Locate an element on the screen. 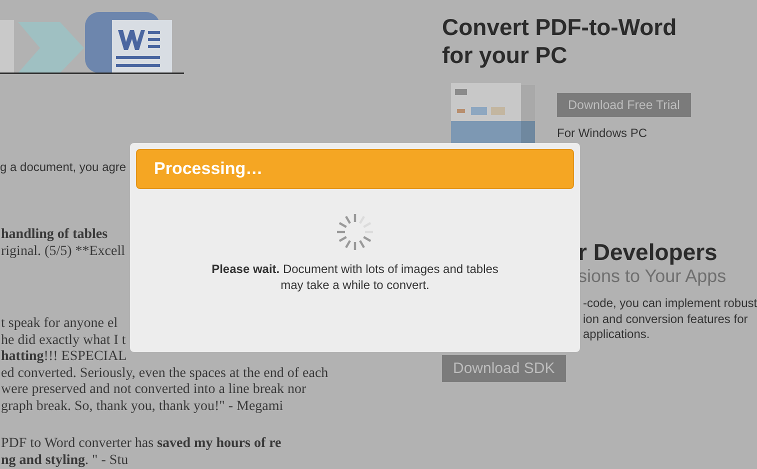 The height and width of the screenshot is (469, 757). testimonial-text: handling of tables is located at coordinates (54, 235).